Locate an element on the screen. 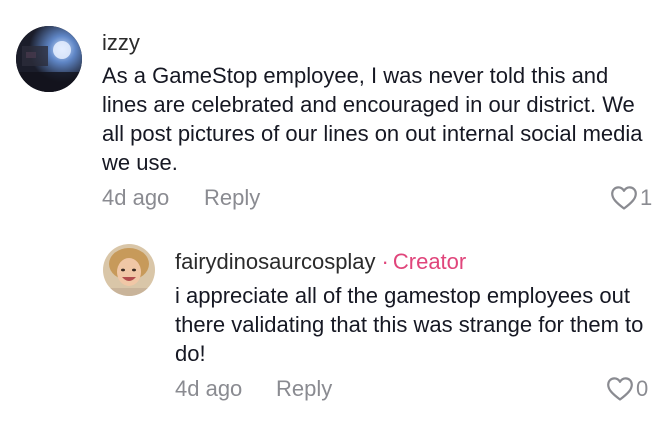 Image resolution: width=661 pixels, height=426 pixels. user-avatar is located at coordinates (49, 59).